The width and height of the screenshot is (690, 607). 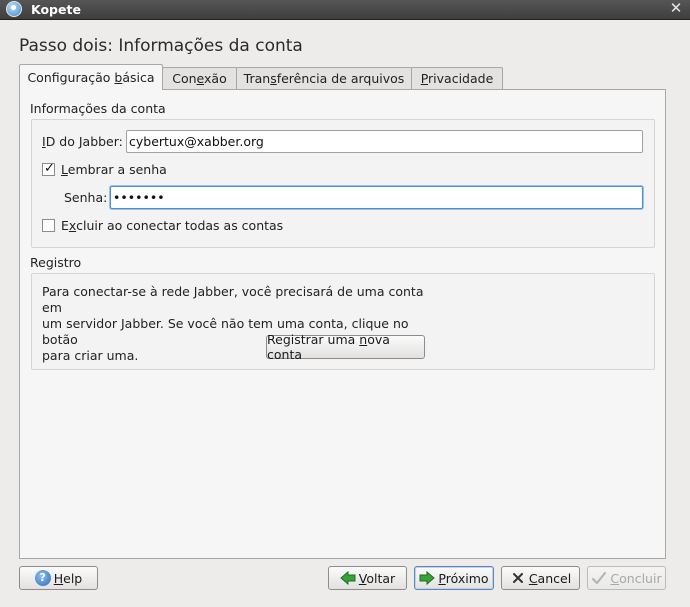 I want to click on remember-password-checkbox: ✓, so click(x=48, y=168).